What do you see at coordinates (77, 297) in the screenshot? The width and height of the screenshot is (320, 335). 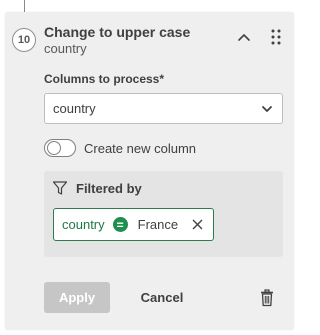 I see `apply-button: Apply` at bounding box center [77, 297].